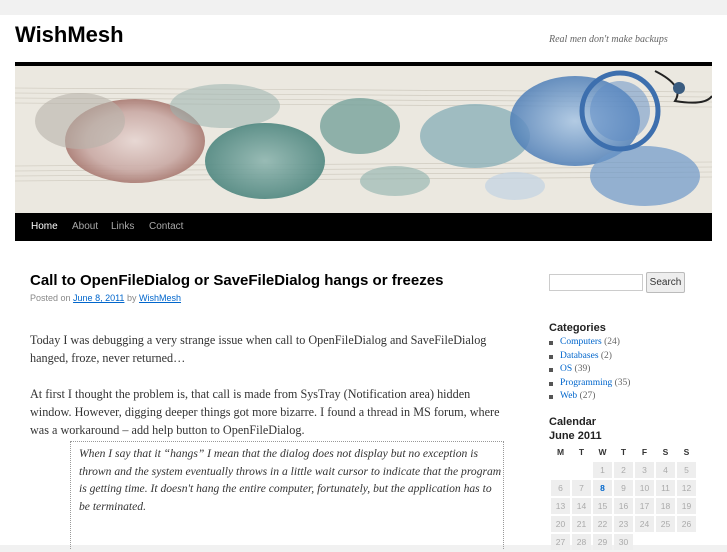 The width and height of the screenshot is (727, 552). Describe the element at coordinates (581, 488) in the screenshot. I see `calendar-day: 7` at that location.